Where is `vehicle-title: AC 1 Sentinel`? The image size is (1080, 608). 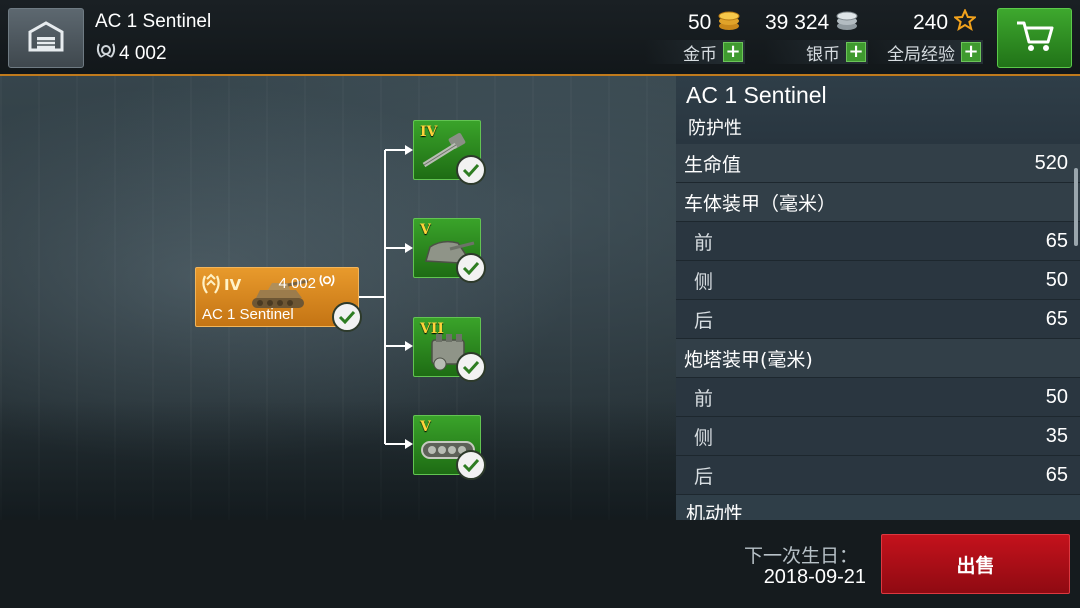 vehicle-title: AC 1 Sentinel is located at coordinates (153, 21).